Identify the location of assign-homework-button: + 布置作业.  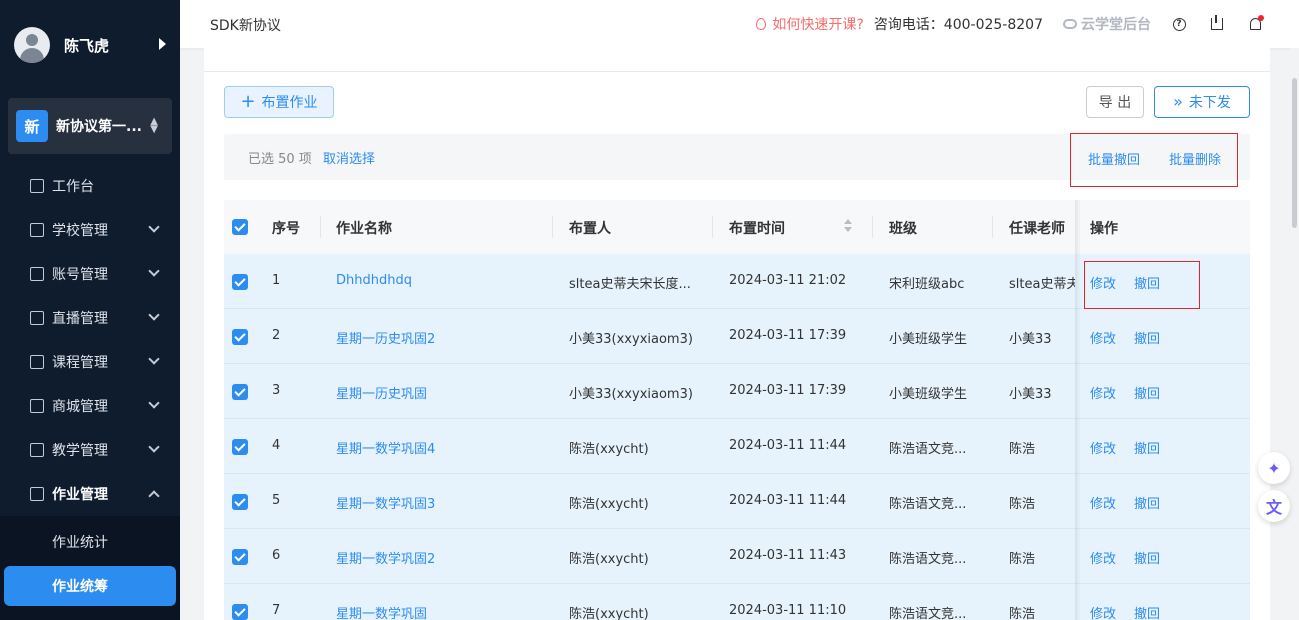
(279, 102).